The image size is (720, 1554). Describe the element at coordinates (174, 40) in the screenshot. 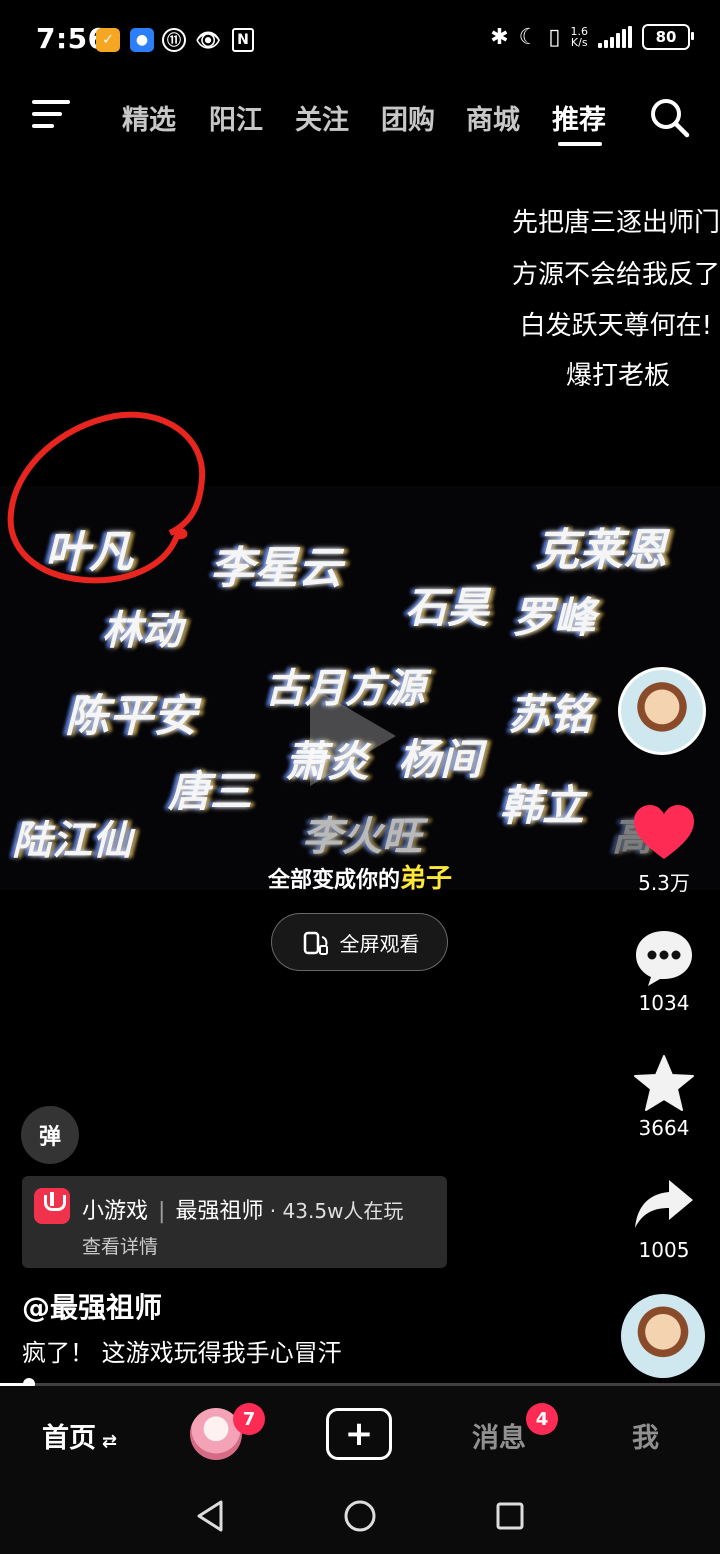

I see `app-notification-icon-3: ⑪` at that location.